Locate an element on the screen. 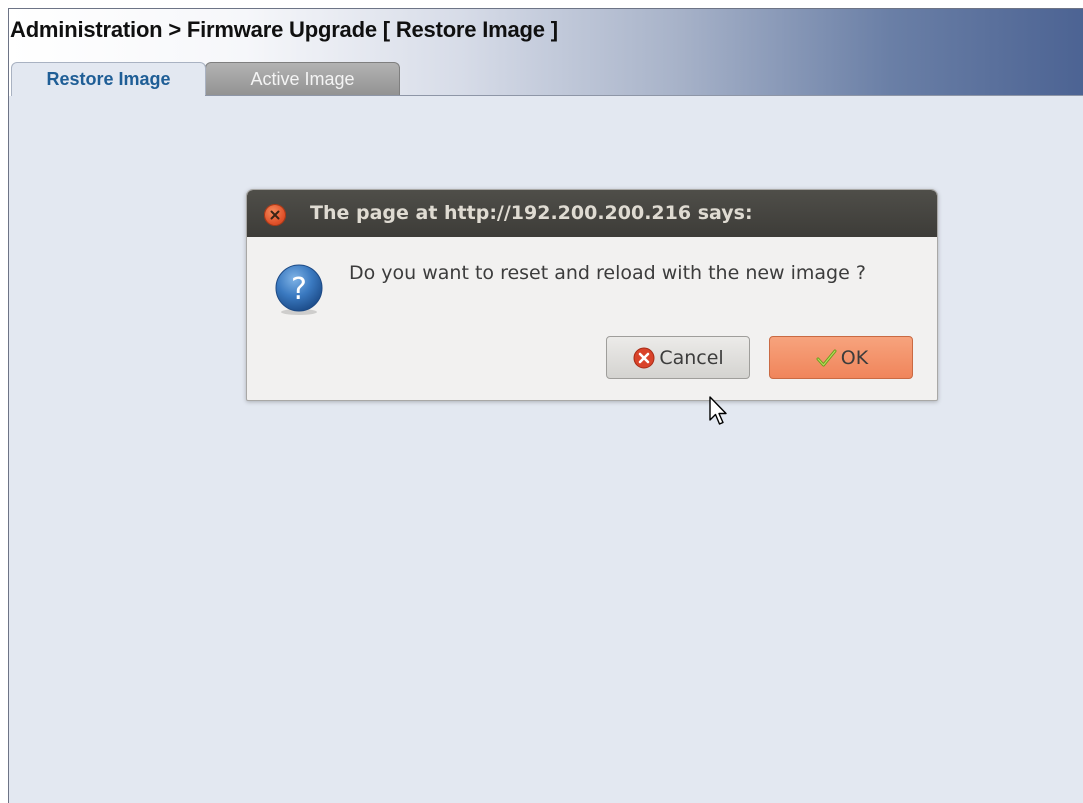  checkmark-icon is located at coordinates (826, 357).